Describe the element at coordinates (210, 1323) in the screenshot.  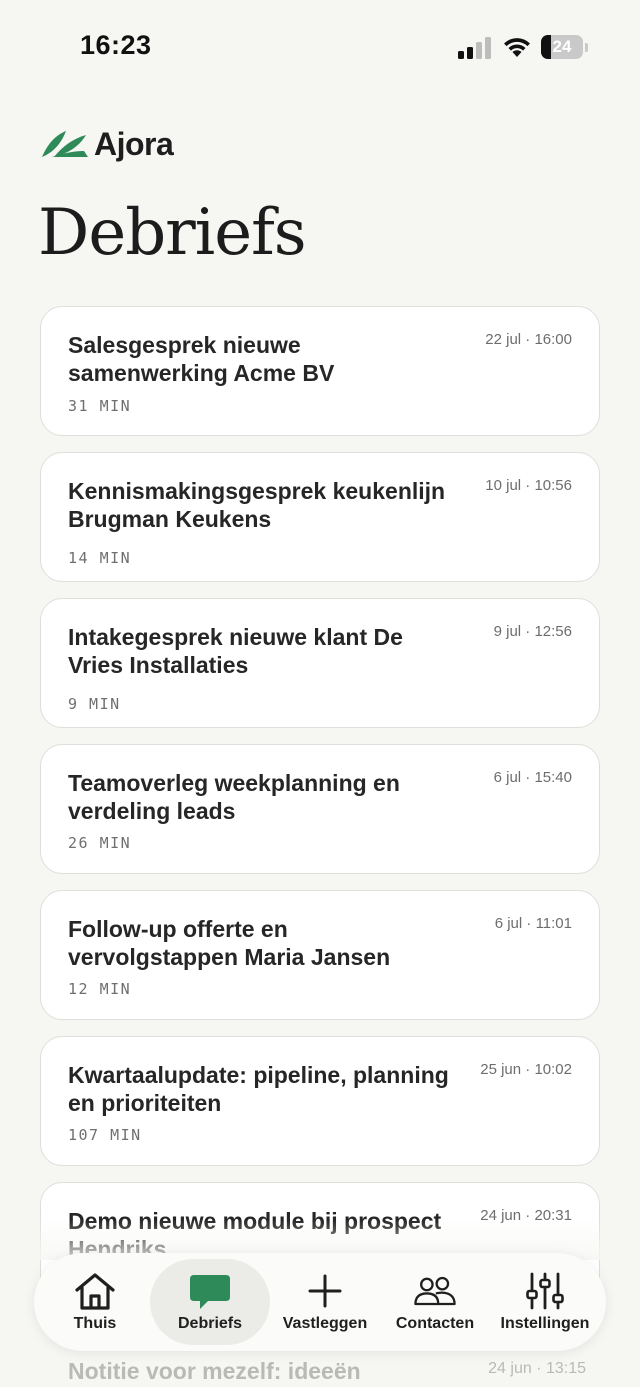
I see `nav-label: Debriefs` at that location.